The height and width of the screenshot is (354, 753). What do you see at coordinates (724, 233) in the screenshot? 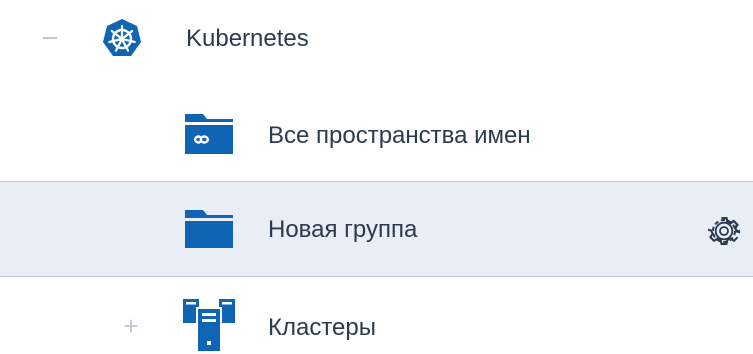
I see `gear-icon` at bounding box center [724, 233].